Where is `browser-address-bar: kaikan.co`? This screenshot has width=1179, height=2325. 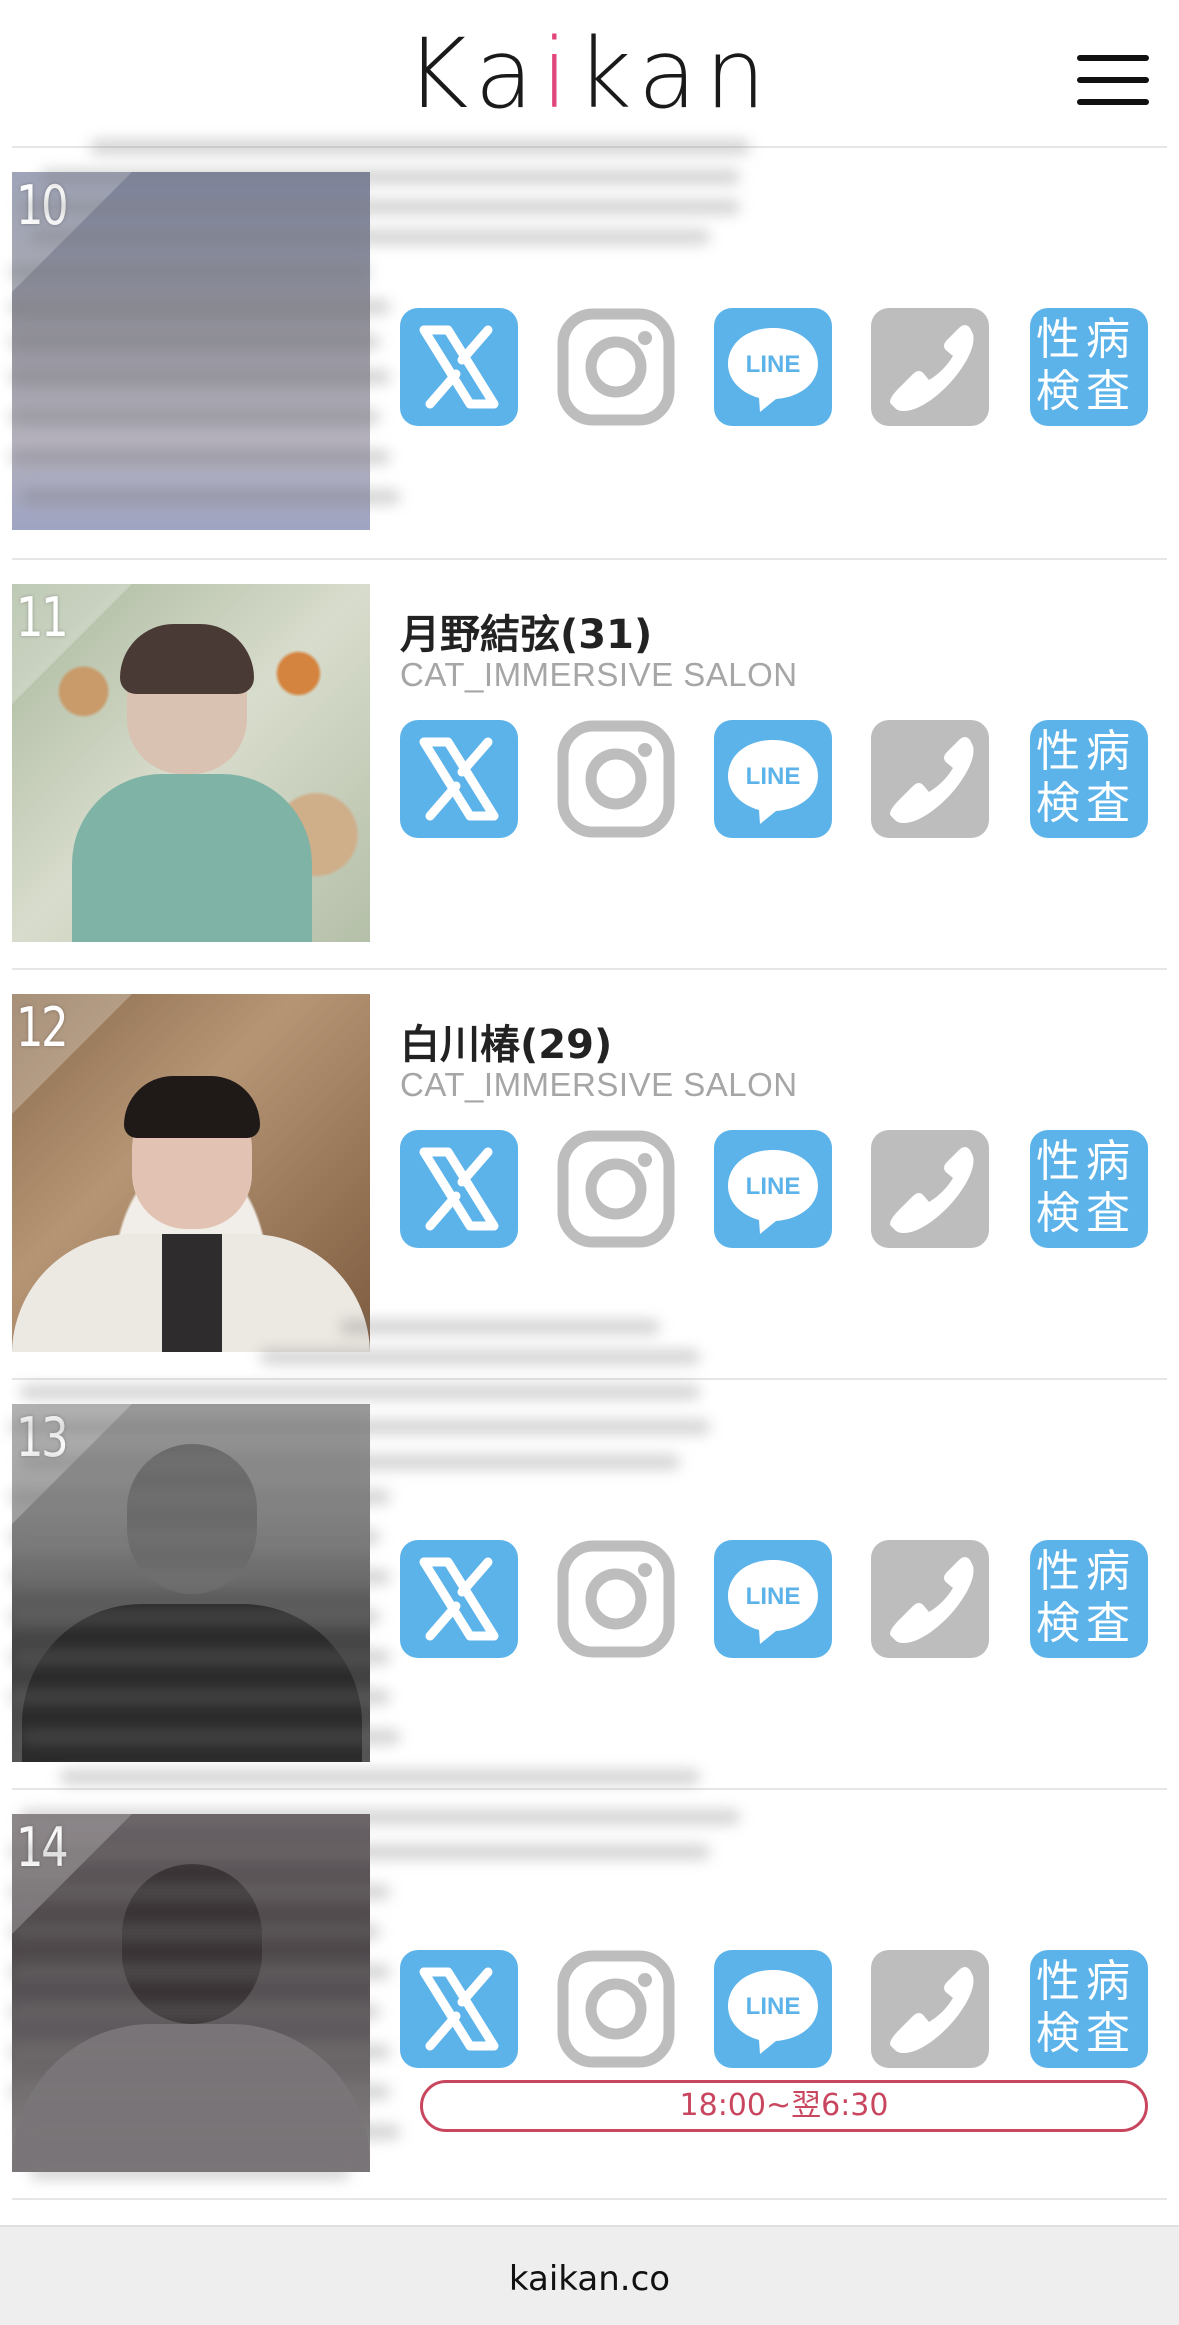 browser-address-bar: kaikan.co is located at coordinates (589, 2275).